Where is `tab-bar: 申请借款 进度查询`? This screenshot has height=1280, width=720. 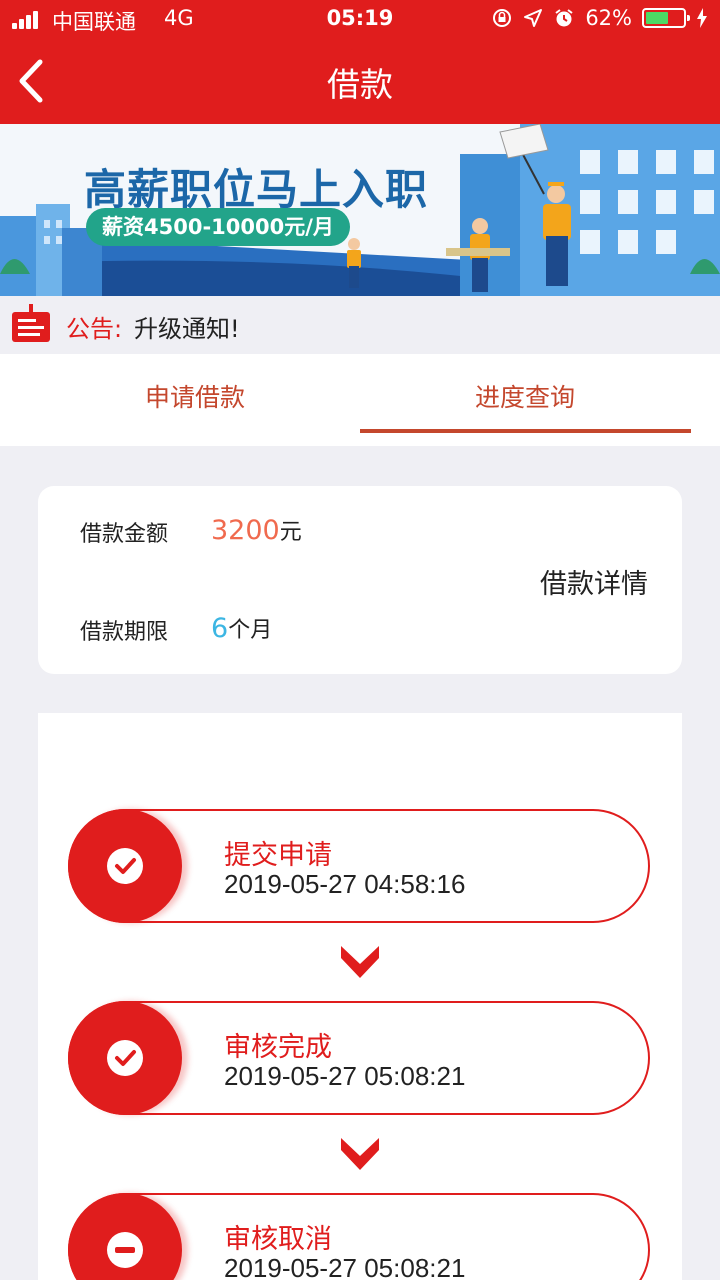
tab-bar: 申请借款 进度查询 is located at coordinates (360, 400).